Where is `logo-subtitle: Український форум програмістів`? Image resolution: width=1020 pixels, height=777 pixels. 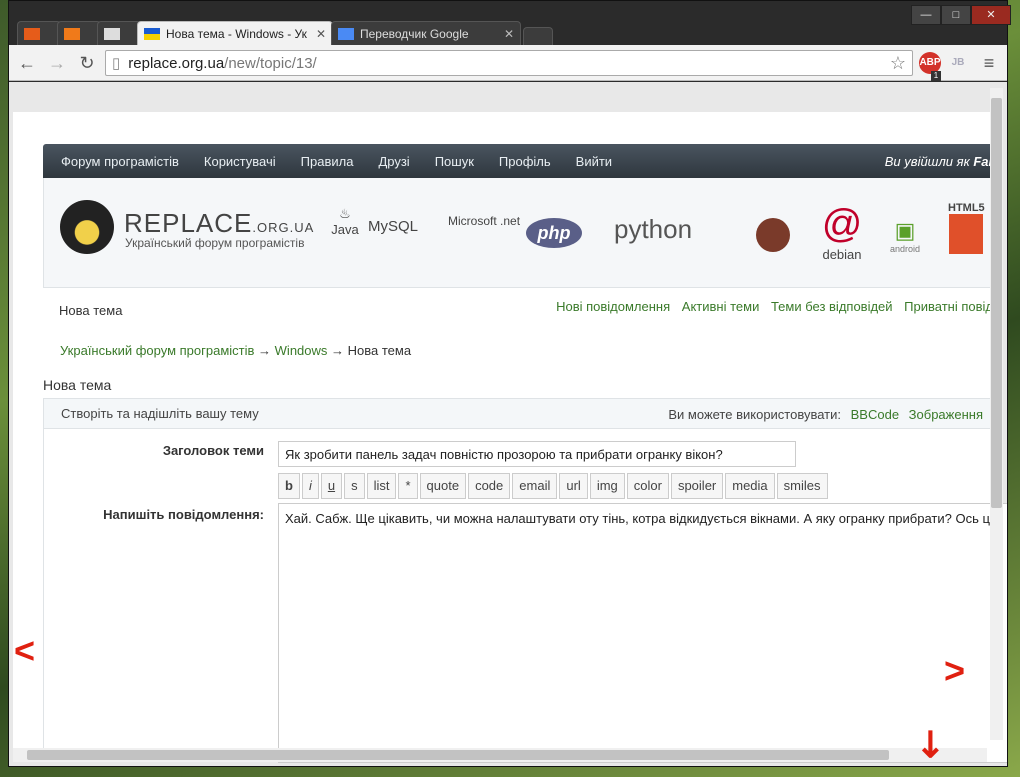
logo-subtitle: Український форум програмістів is located at coordinates (215, 243).